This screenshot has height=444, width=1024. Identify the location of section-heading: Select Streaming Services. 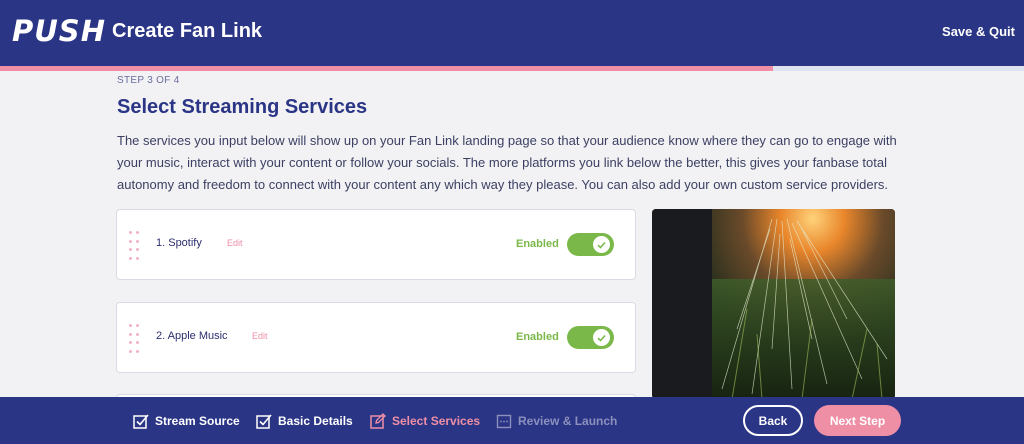
(242, 107).